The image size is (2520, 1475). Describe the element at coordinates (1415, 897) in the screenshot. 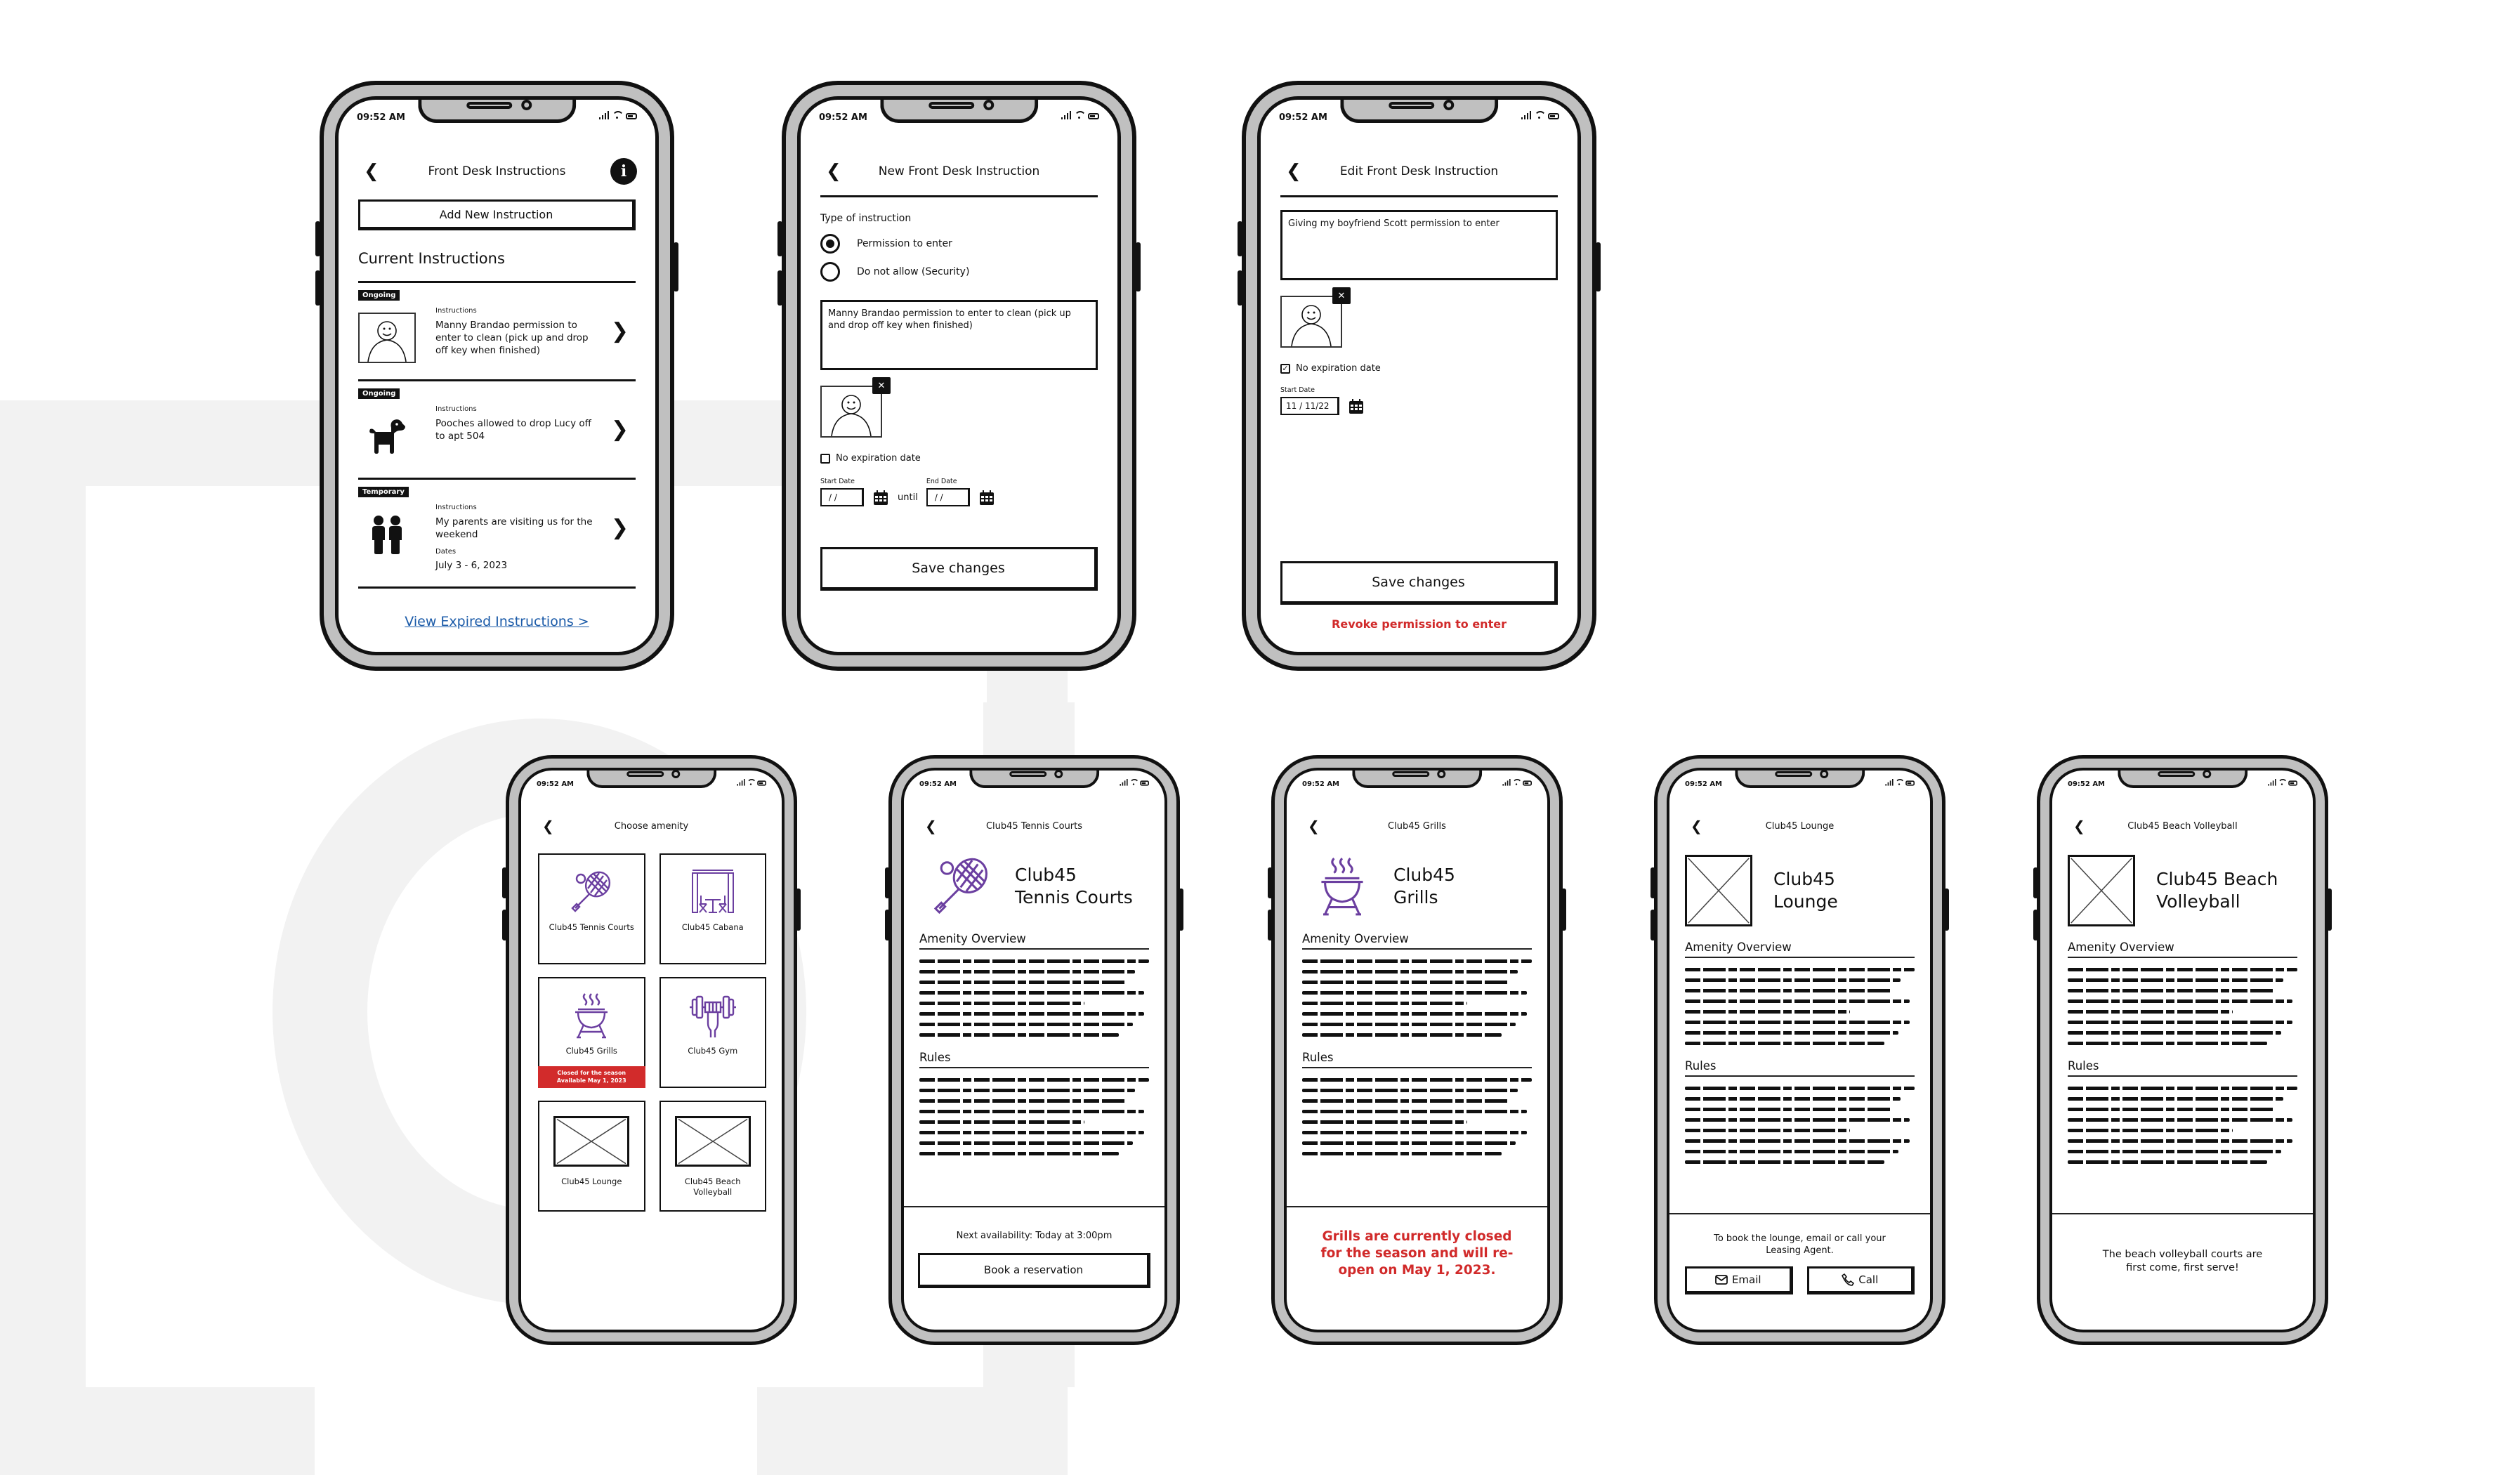

I see `amenity-name-line2: Grills` at that location.